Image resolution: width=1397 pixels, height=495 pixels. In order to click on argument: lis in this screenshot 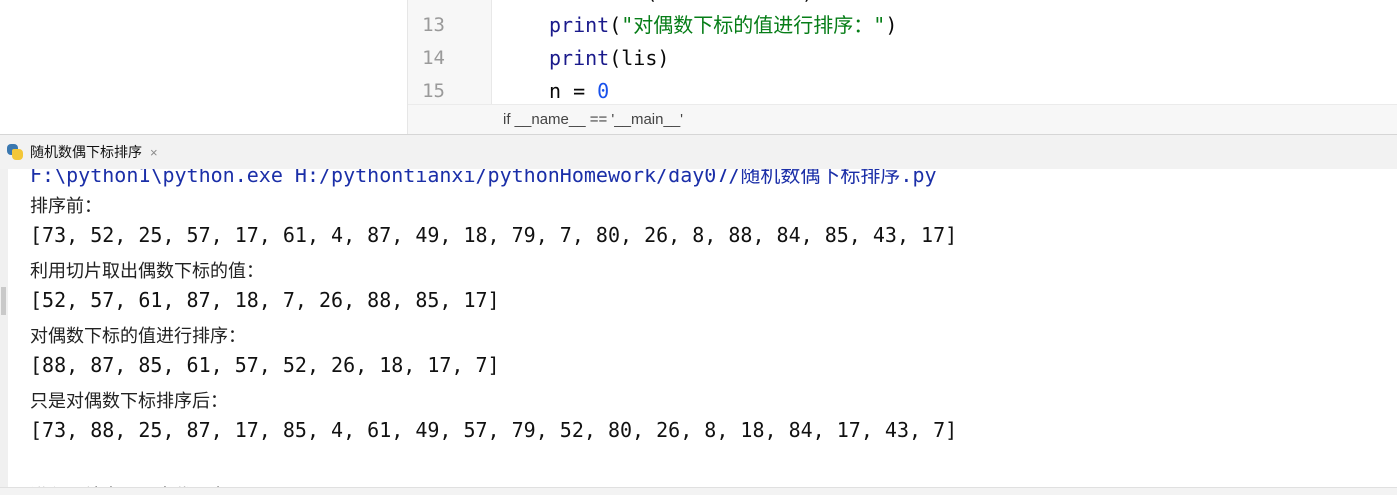, I will do `click(639, 58)`.